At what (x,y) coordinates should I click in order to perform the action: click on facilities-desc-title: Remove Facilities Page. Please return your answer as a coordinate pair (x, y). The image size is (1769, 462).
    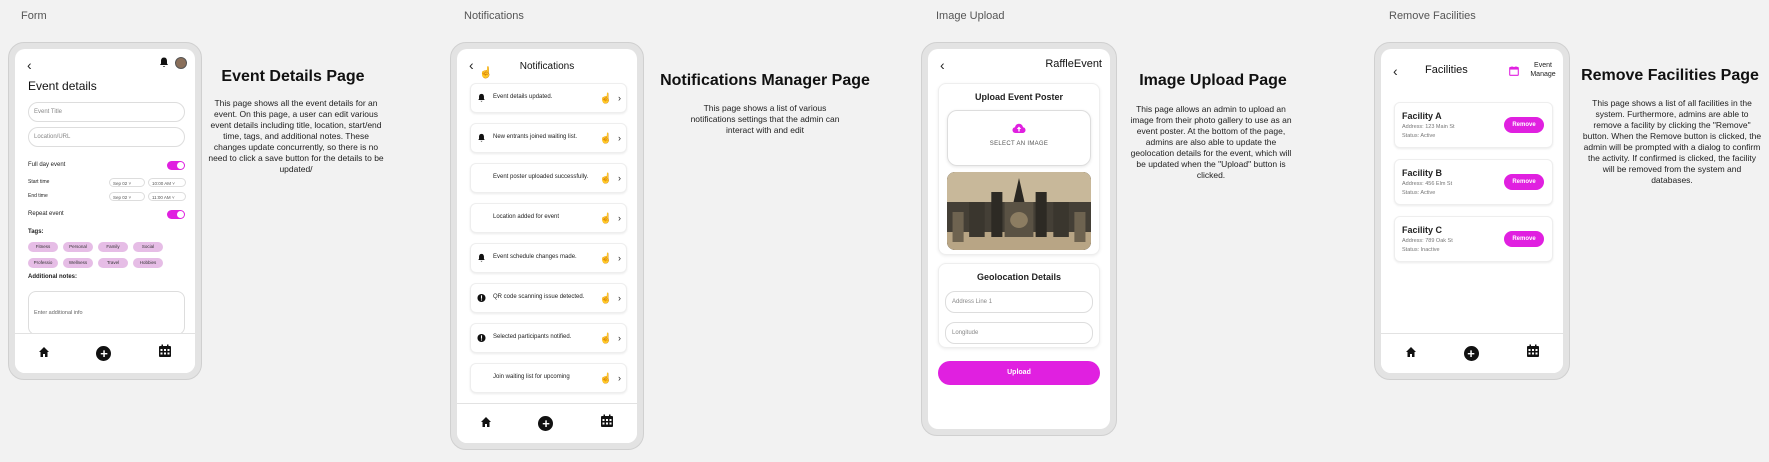
    Looking at the image, I should click on (1670, 75).